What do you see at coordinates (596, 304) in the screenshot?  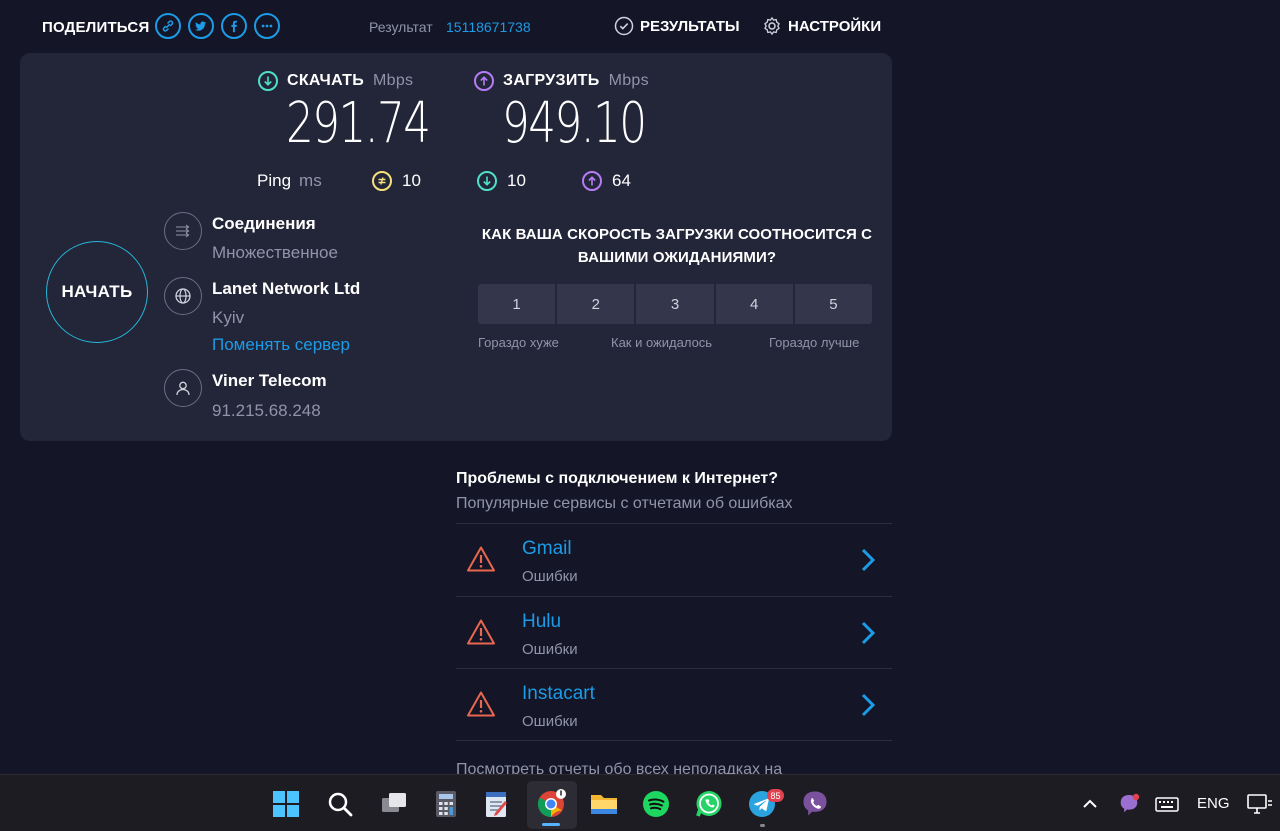 I see `rating-option-2: 2` at bounding box center [596, 304].